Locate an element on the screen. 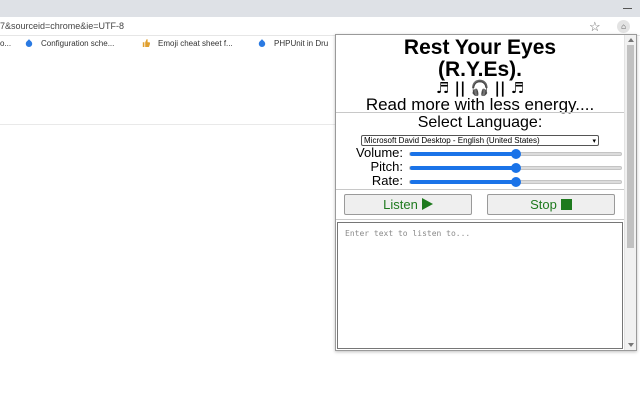 This screenshot has height=400, width=640. pitch-slider is located at coordinates (515, 168).